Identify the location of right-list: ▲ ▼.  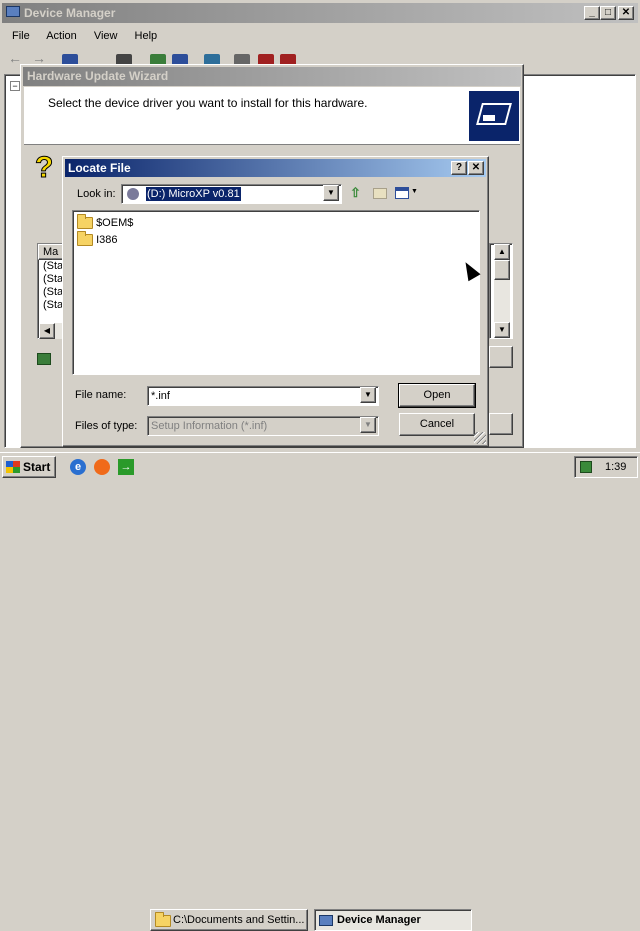
(501, 291).